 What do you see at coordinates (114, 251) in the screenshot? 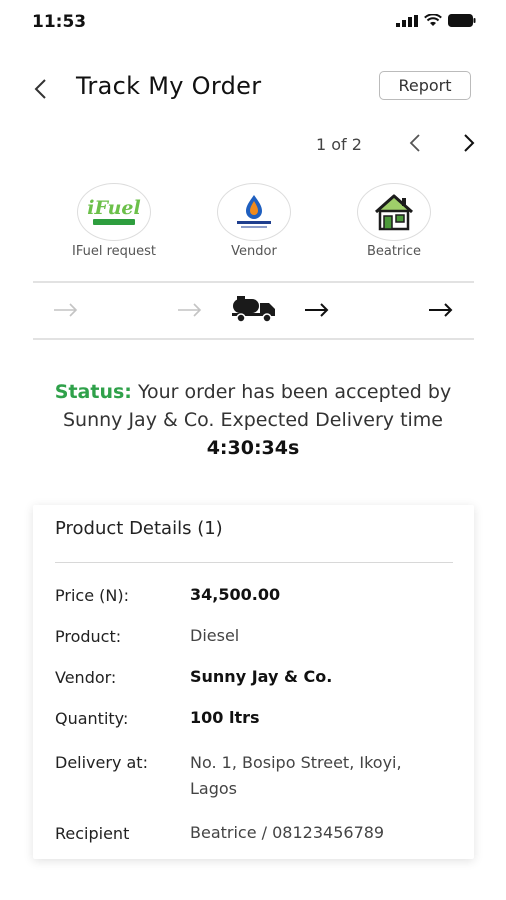
I see `stage-label: IFuel request` at bounding box center [114, 251].